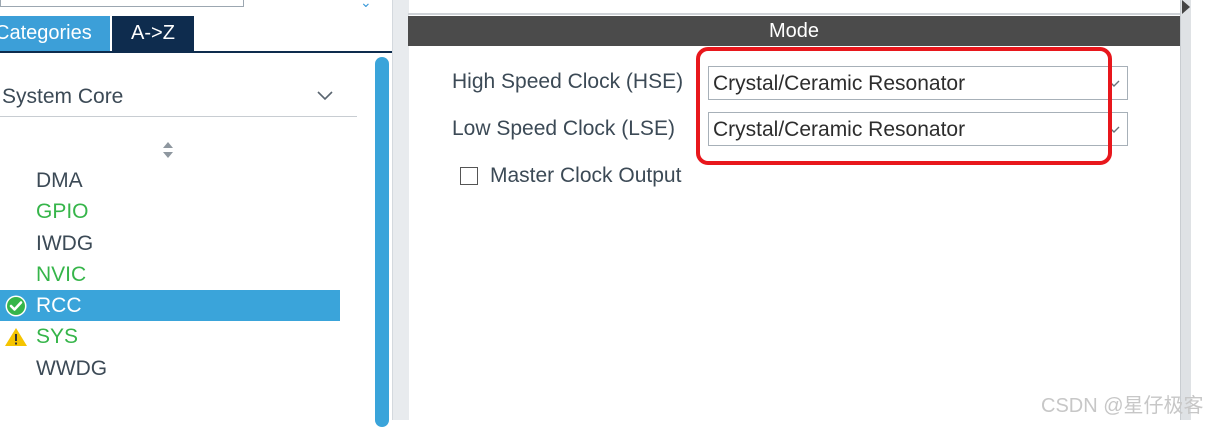  What do you see at coordinates (794, 31) in the screenshot?
I see `mode-header: Mode` at bounding box center [794, 31].